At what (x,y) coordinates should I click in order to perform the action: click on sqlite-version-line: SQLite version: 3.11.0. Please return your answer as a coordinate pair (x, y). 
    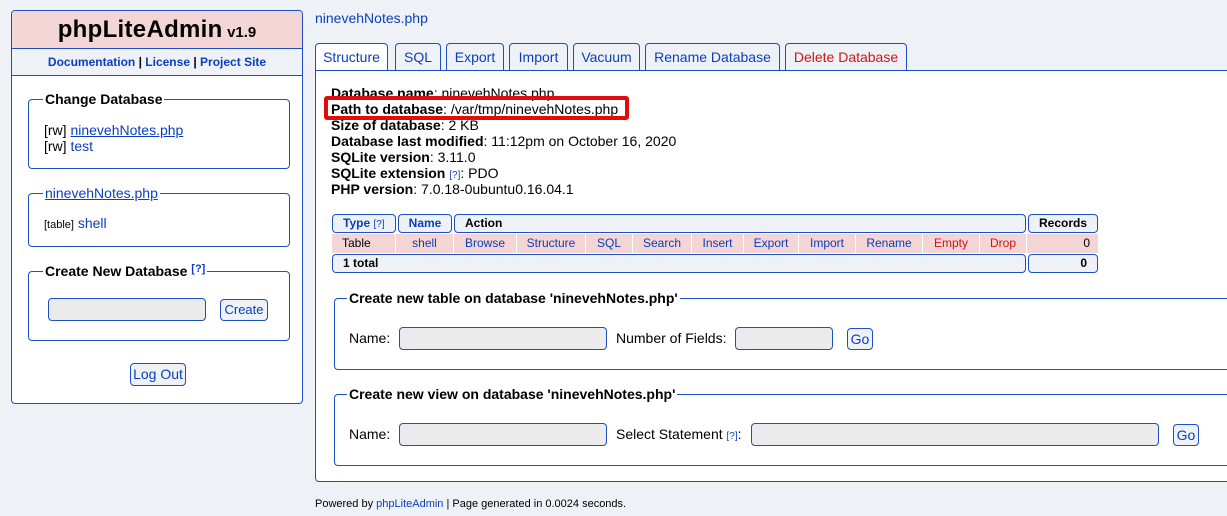
    Looking at the image, I should click on (403, 157).